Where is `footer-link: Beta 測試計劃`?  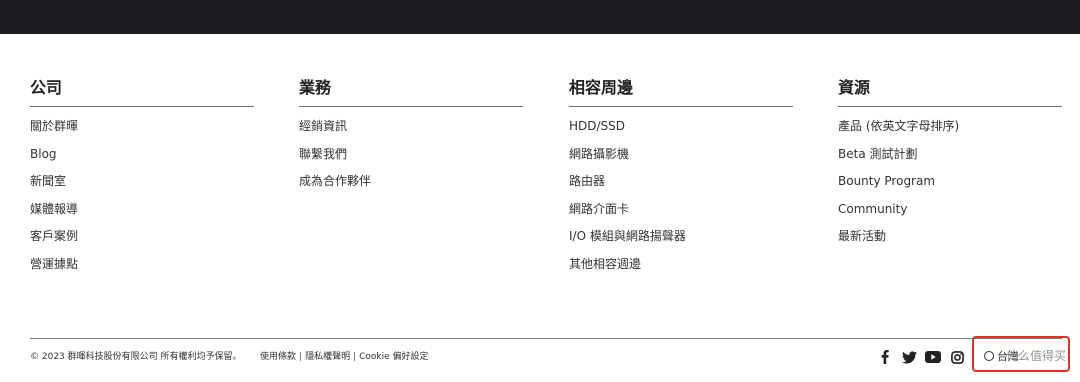
footer-link: Beta 測試計劃 is located at coordinates (950, 159).